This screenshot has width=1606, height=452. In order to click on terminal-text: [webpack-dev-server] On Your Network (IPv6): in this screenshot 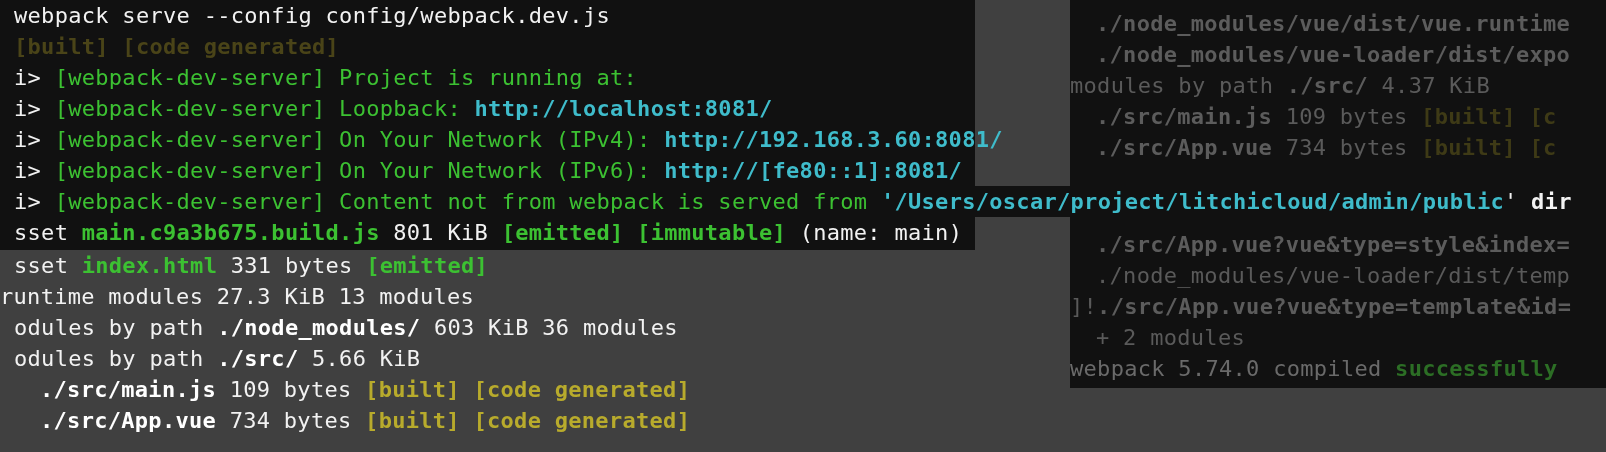, I will do `click(353, 170)`.